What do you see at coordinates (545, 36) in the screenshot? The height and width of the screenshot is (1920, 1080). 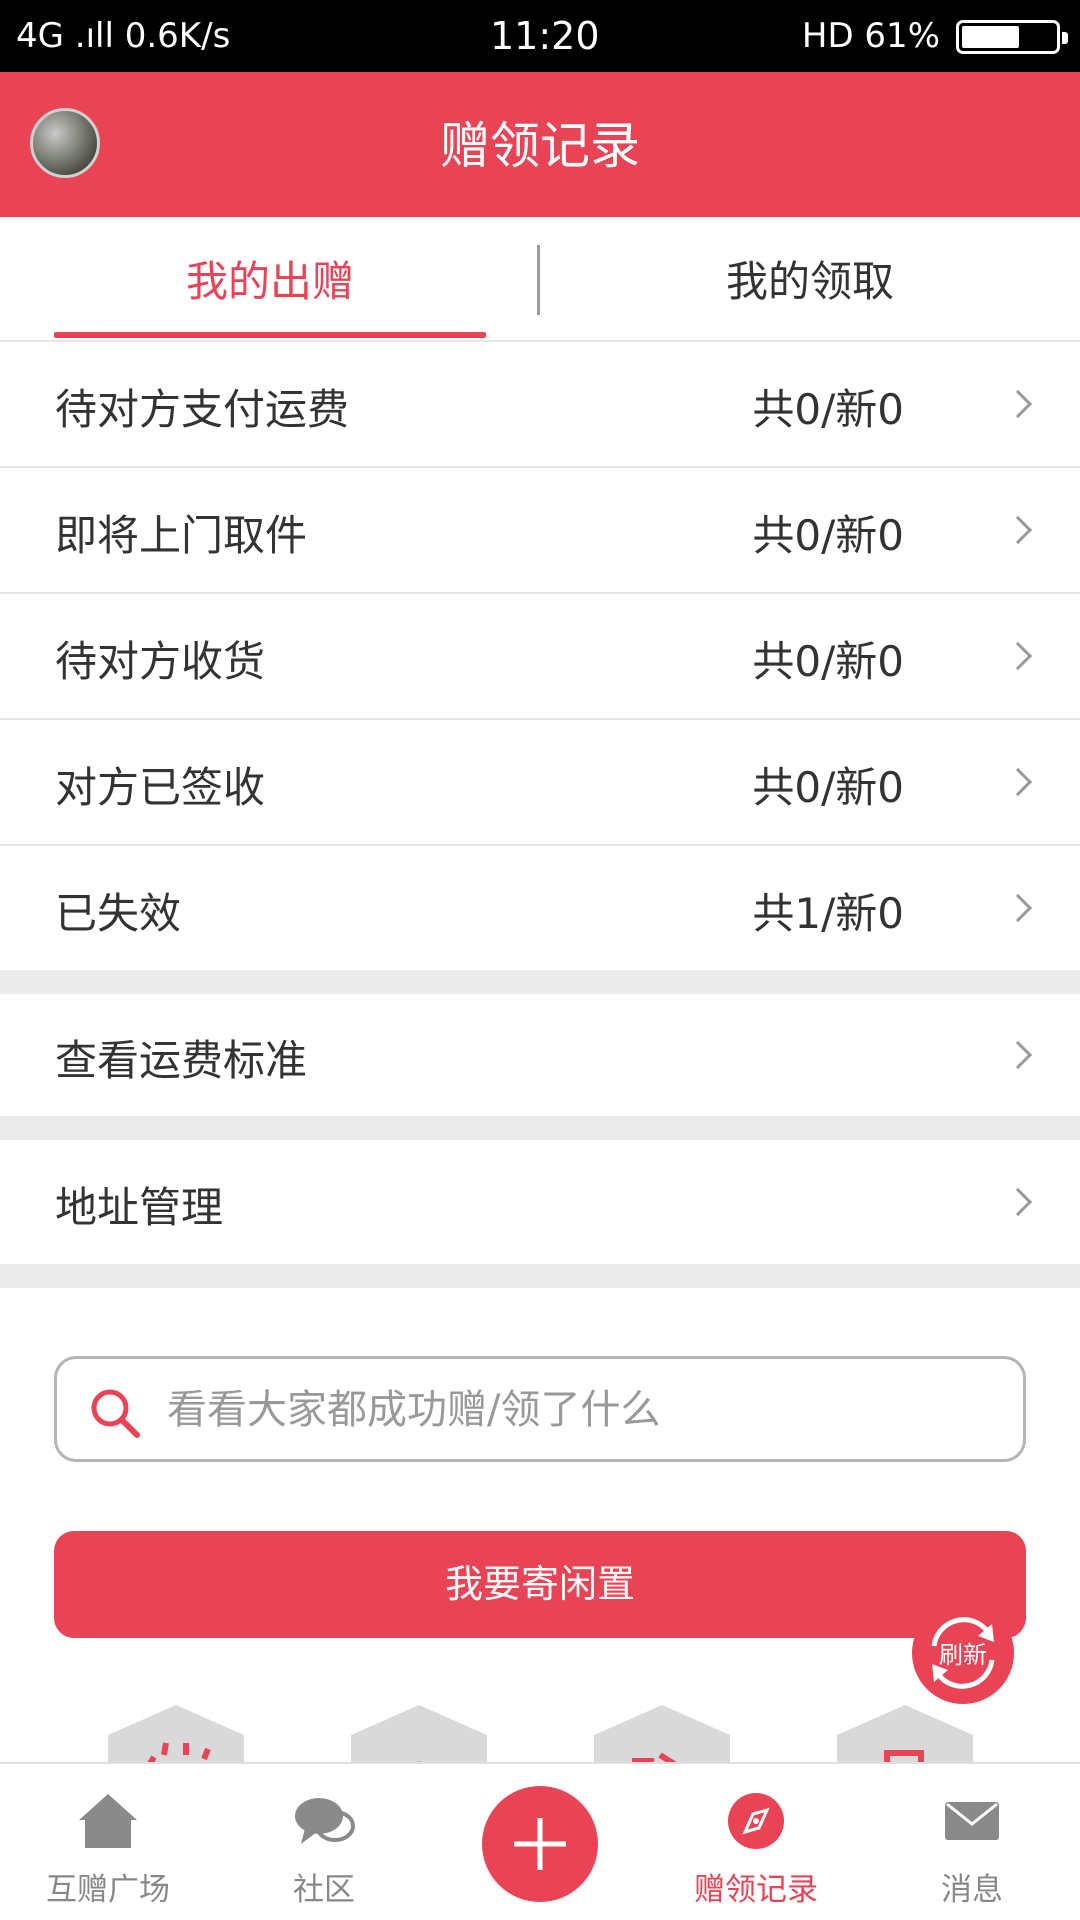 I see `status-time: 11:20` at bounding box center [545, 36].